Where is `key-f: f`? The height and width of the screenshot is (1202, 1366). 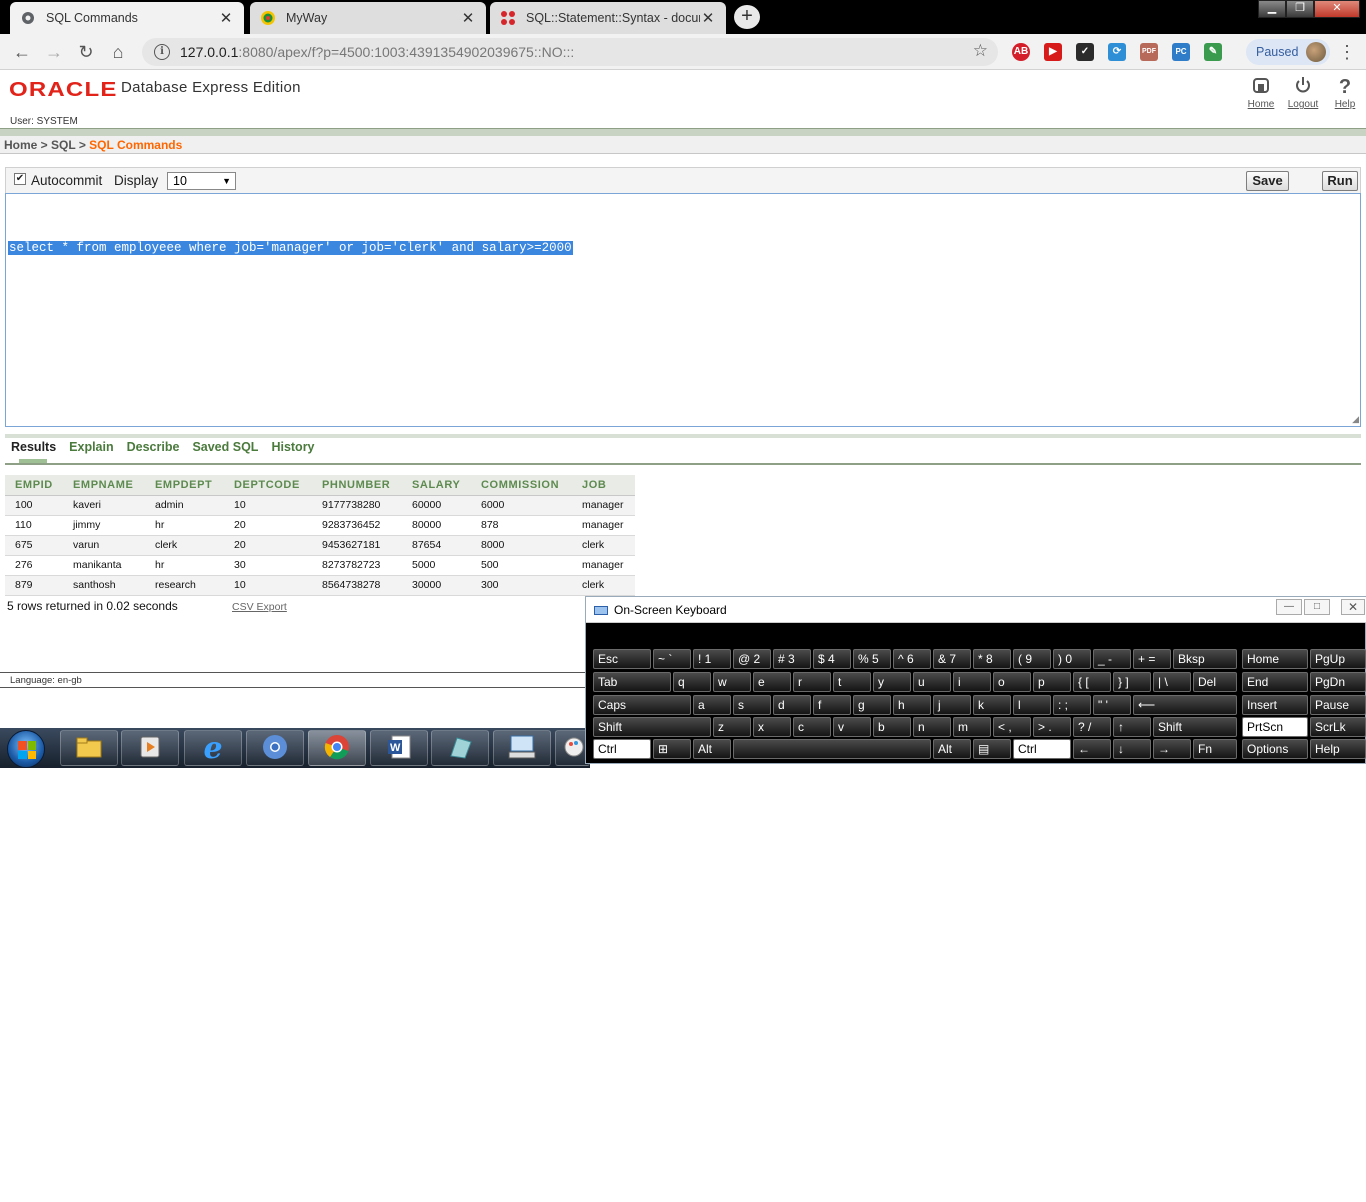 key-f: f is located at coordinates (832, 705).